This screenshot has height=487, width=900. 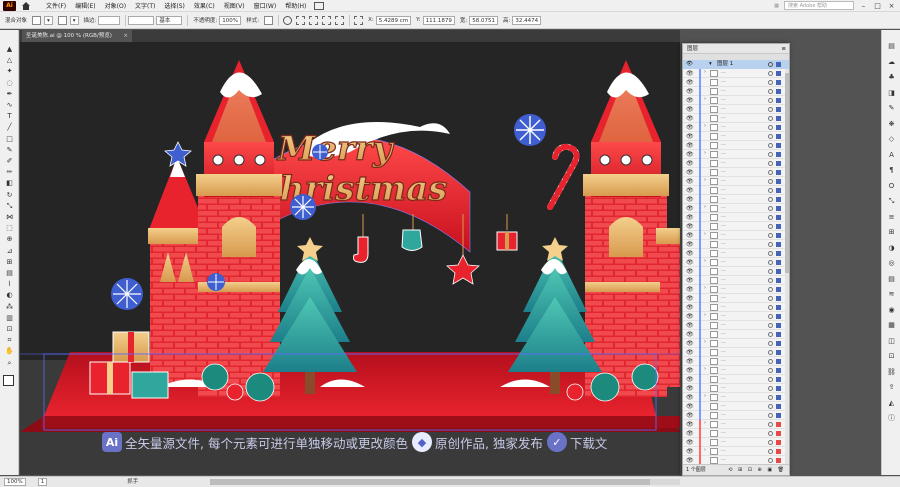 What do you see at coordinates (891, 372) in the screenshot?
I see `links-icon: ⛓` at bounding box center [891, 372].